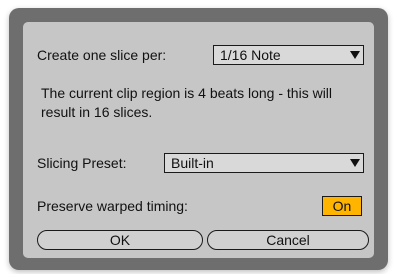  Describe the element at coordinates (288, 55) in the screenshot. I see `slice-per-dropdown: 1/16 Note` at that location.